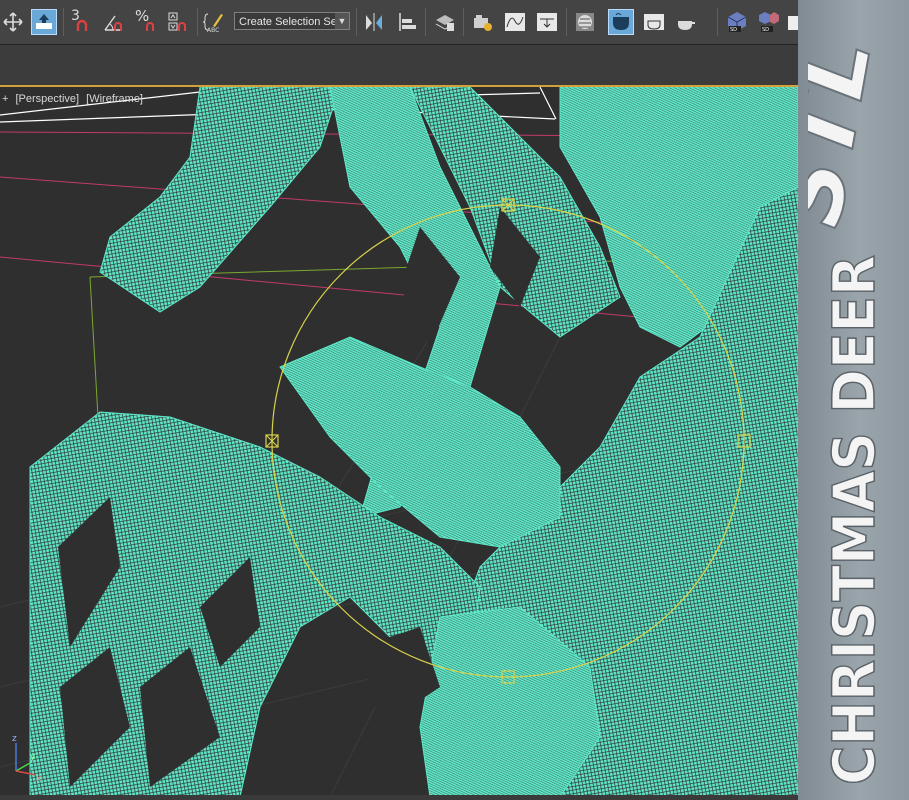 This screenshot has width=909, height=800. Describe the element at coordinates (39, 779) in the screenshot. I see `axis-x-label: x` at that location.